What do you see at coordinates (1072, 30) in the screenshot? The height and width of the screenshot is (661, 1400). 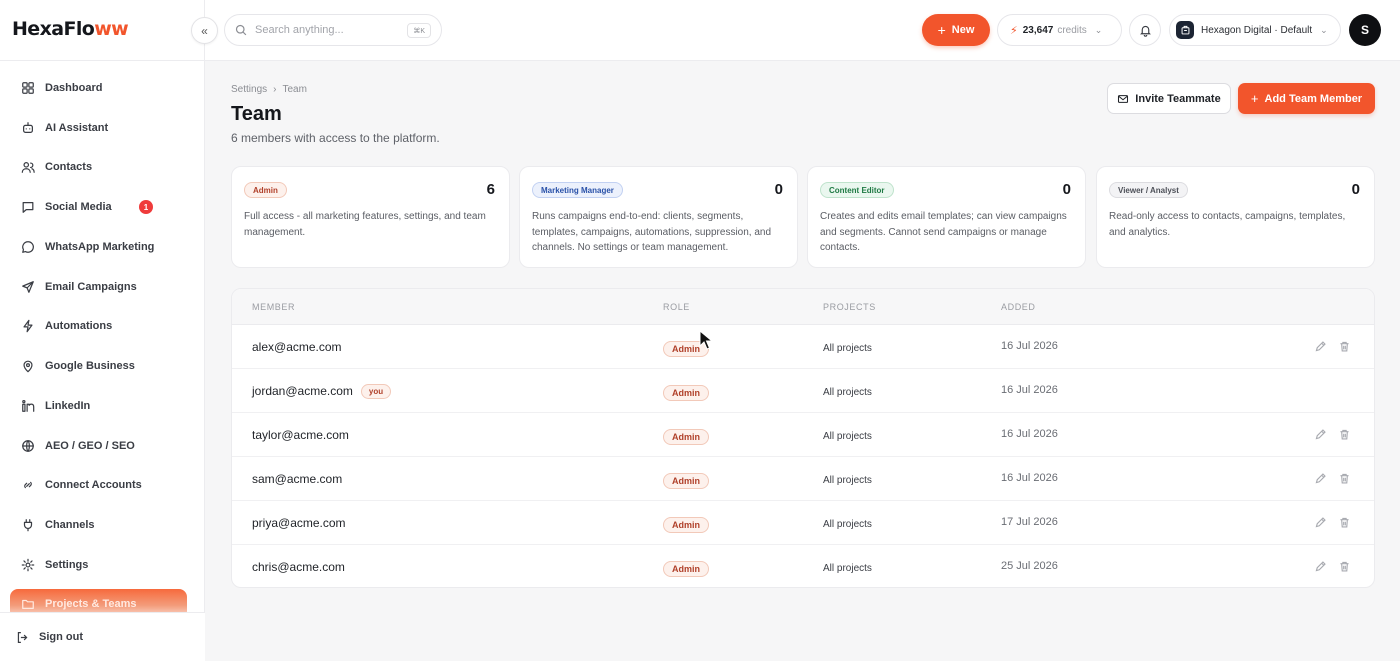 I see `credits-label: credits` at bounding box center [1072, 30].